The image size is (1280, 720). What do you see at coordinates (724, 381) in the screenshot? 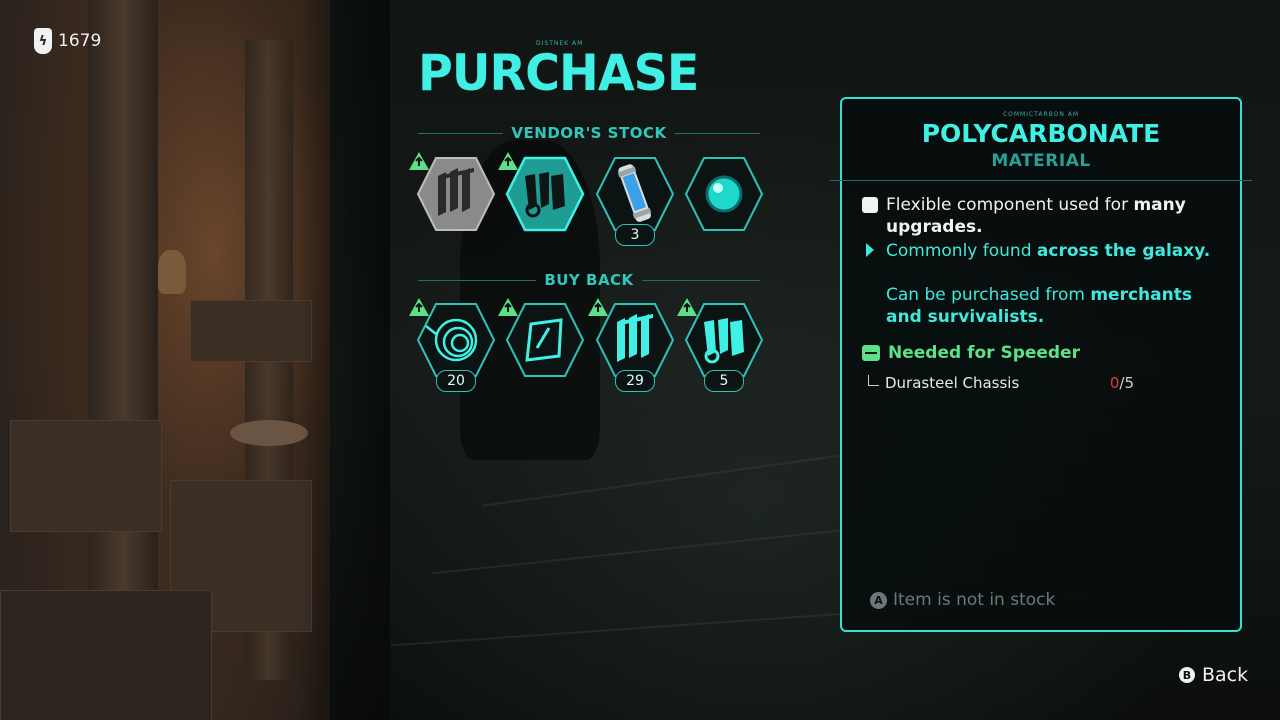
I see `item-count-badge: 5` at bounding box center [724, 381].